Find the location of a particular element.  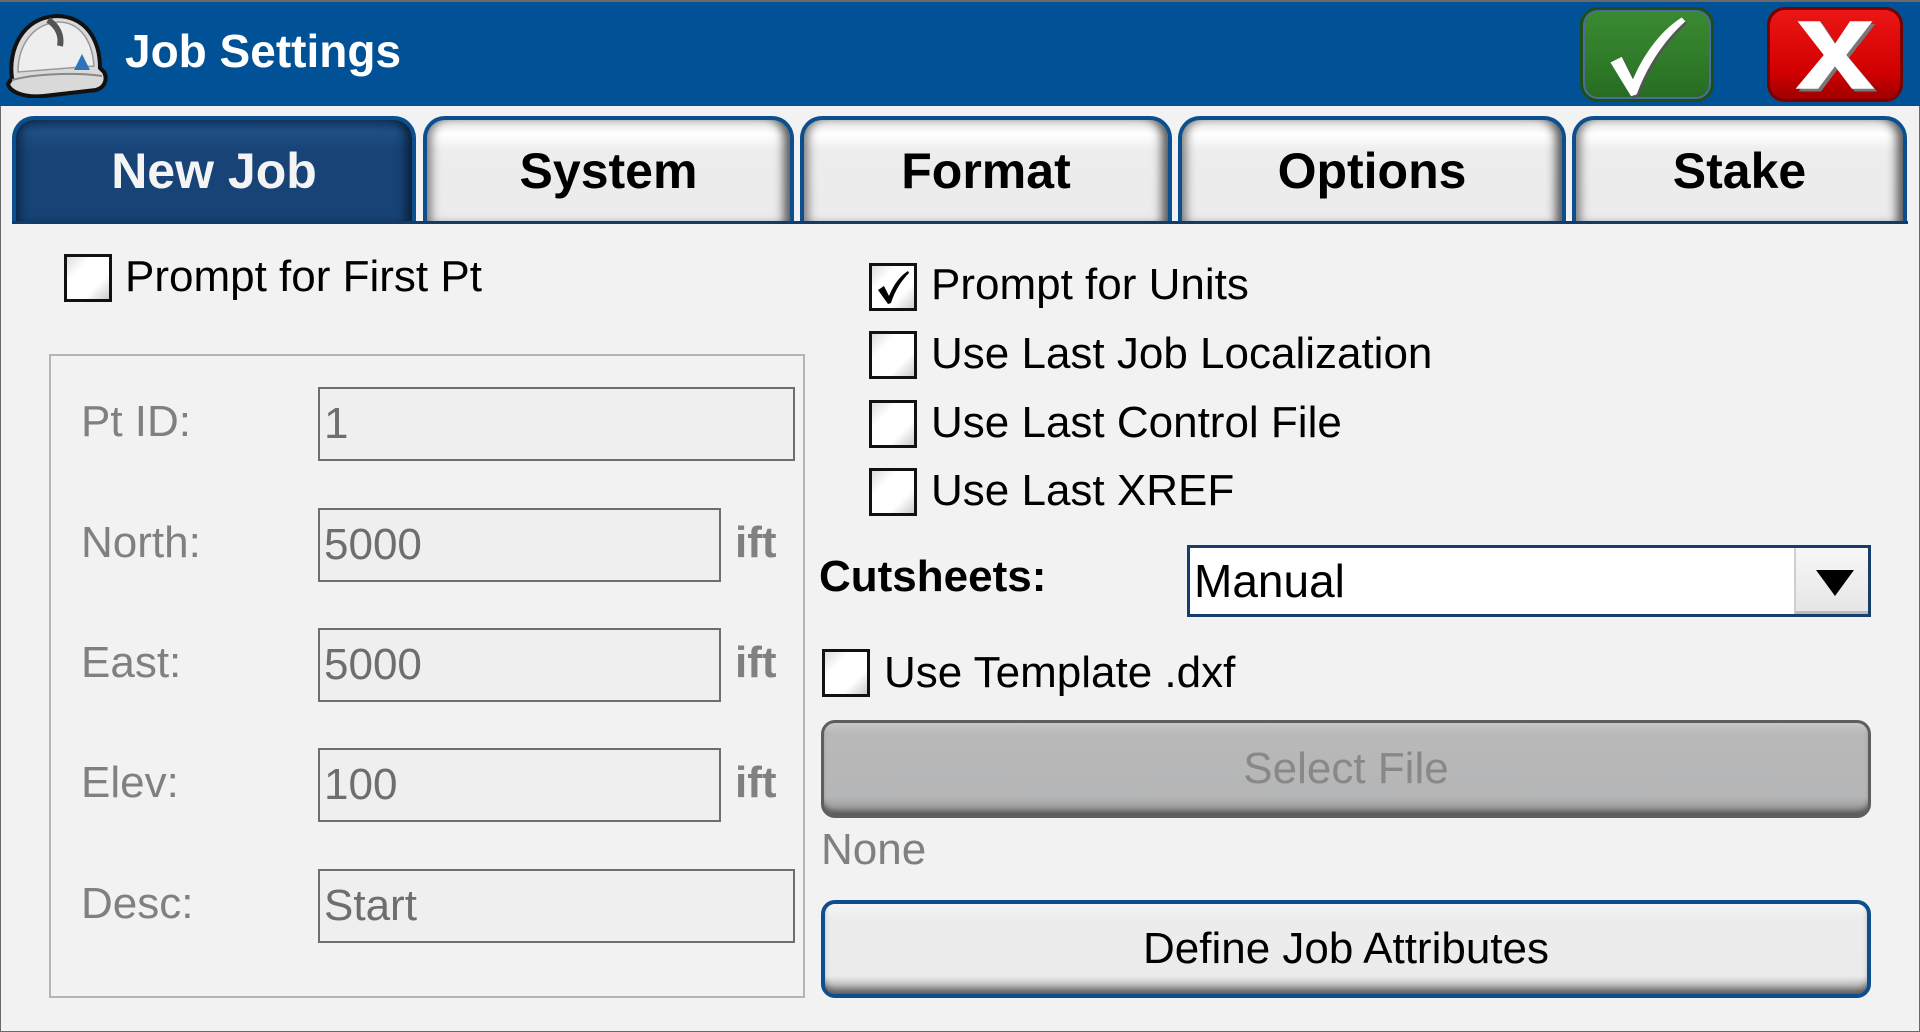

use-last-control-file-label: Use Last Control File is located at coordinates (1136, 422).